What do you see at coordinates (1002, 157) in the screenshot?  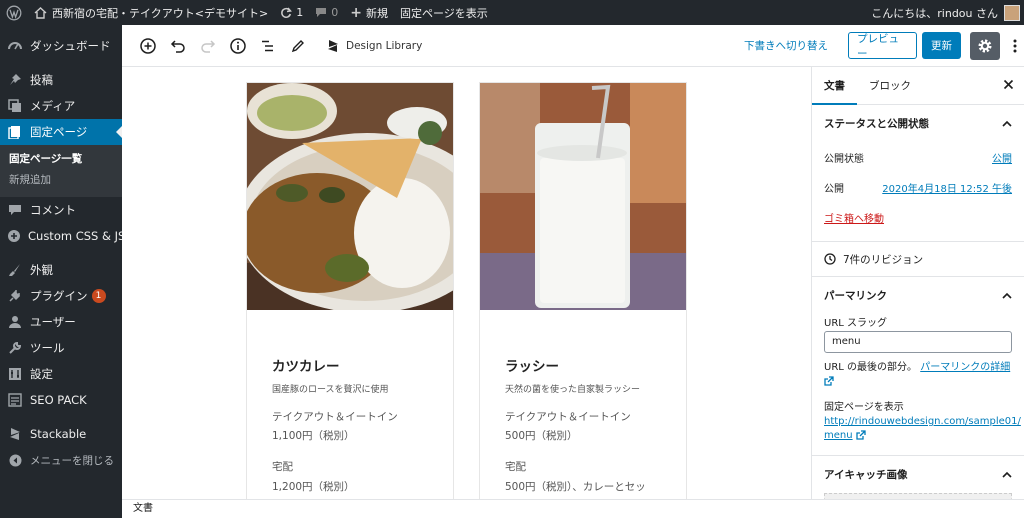 I see `visibility-link: 公開` at bounding box center [1002, 157].